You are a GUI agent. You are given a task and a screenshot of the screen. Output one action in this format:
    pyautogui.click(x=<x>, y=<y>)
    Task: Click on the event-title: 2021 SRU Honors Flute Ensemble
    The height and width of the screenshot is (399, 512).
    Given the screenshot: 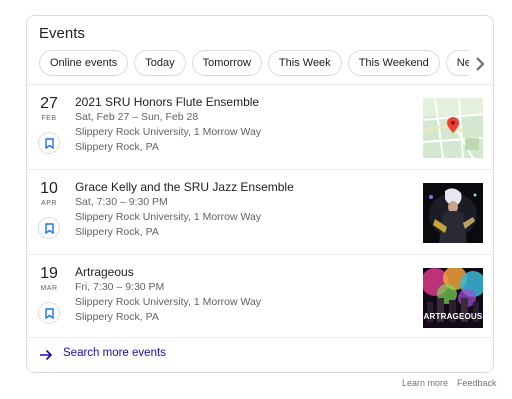 What is the action you would take?
    pyautogui.click(x=167, y=102)
    